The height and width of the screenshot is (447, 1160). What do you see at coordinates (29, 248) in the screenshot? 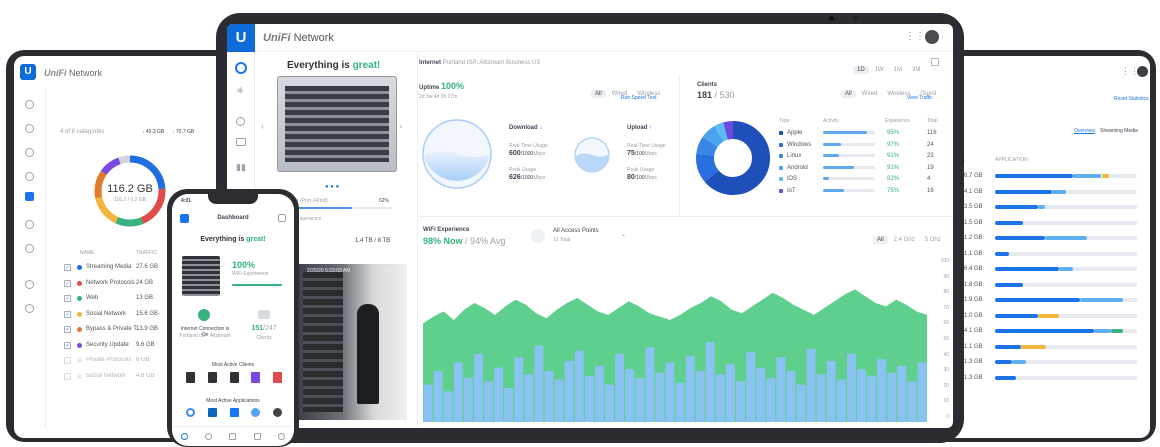
I see `events-icon` at bounding box center [29, 248].